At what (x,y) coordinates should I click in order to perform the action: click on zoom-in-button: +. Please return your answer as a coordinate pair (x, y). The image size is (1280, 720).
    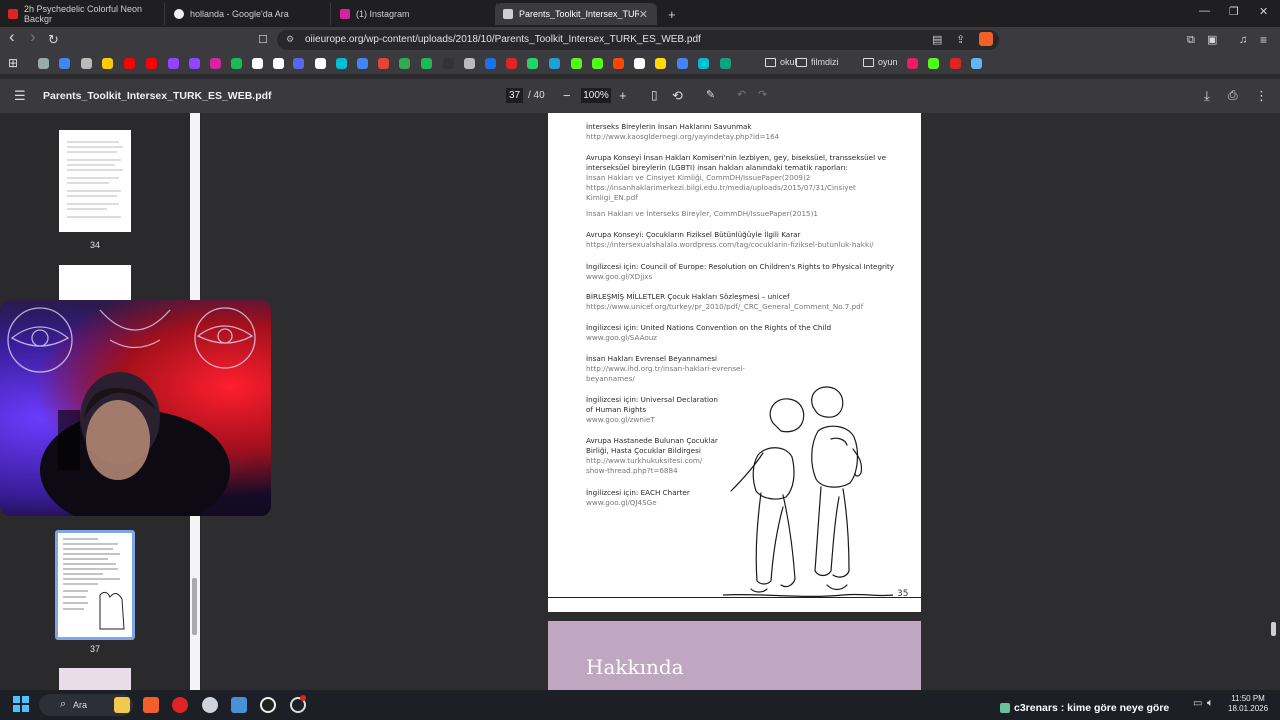
    Looking at the image, I should click on (623, 95).